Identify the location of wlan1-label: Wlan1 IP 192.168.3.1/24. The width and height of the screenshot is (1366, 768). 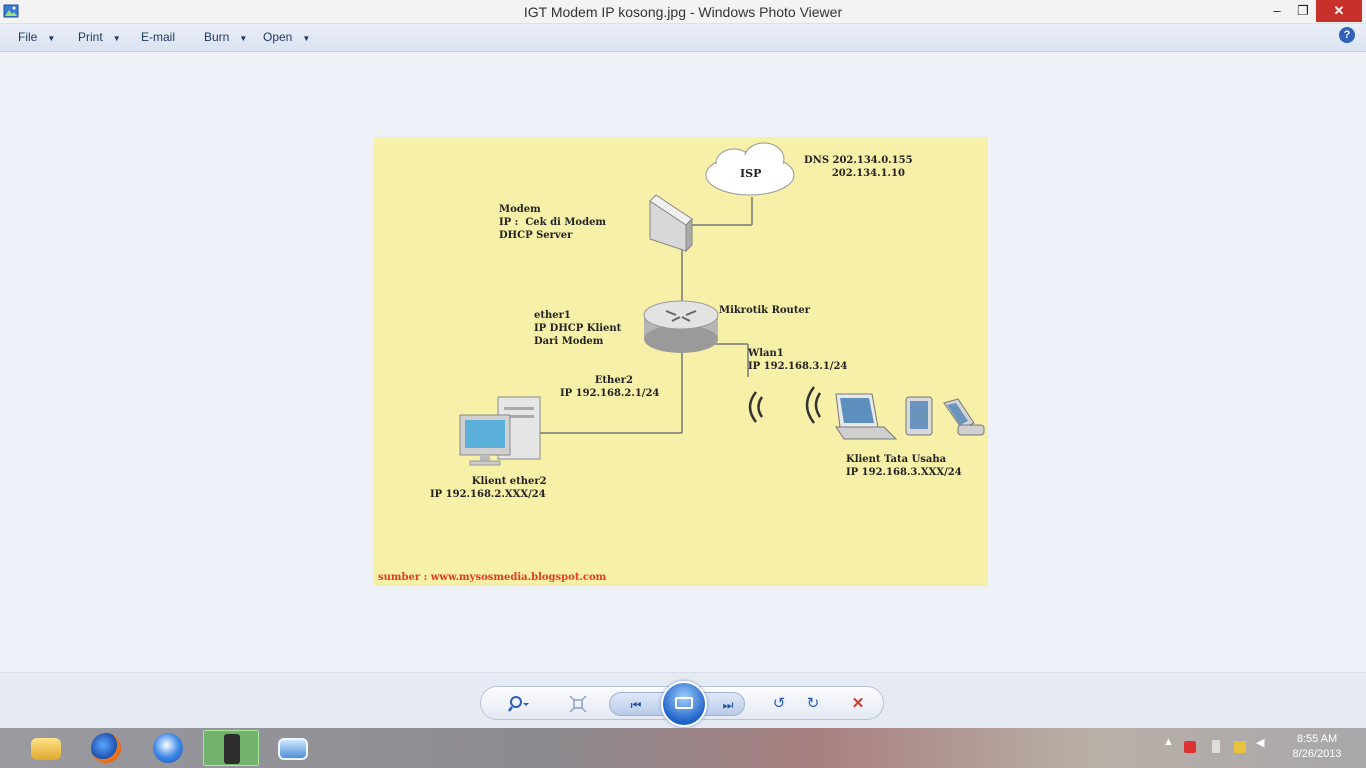
(798, 360).